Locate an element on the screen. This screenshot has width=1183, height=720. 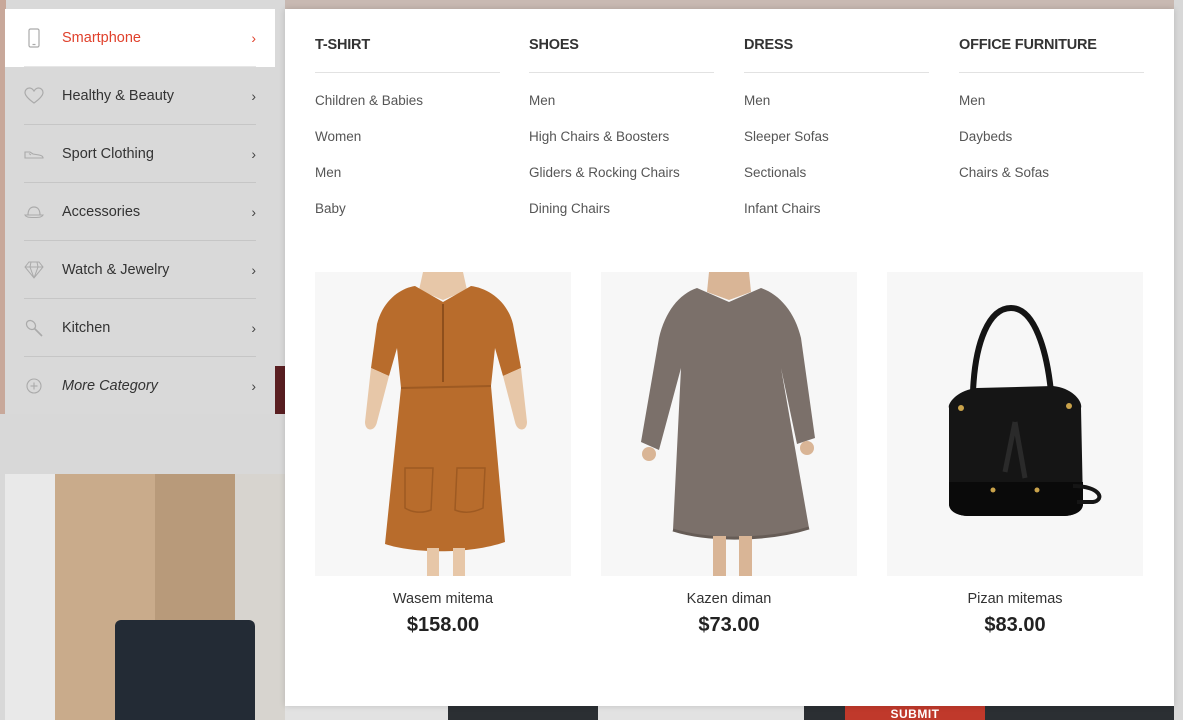
product-card: Pizan mitemas $83.00 is located at coordinates (1015, 454).